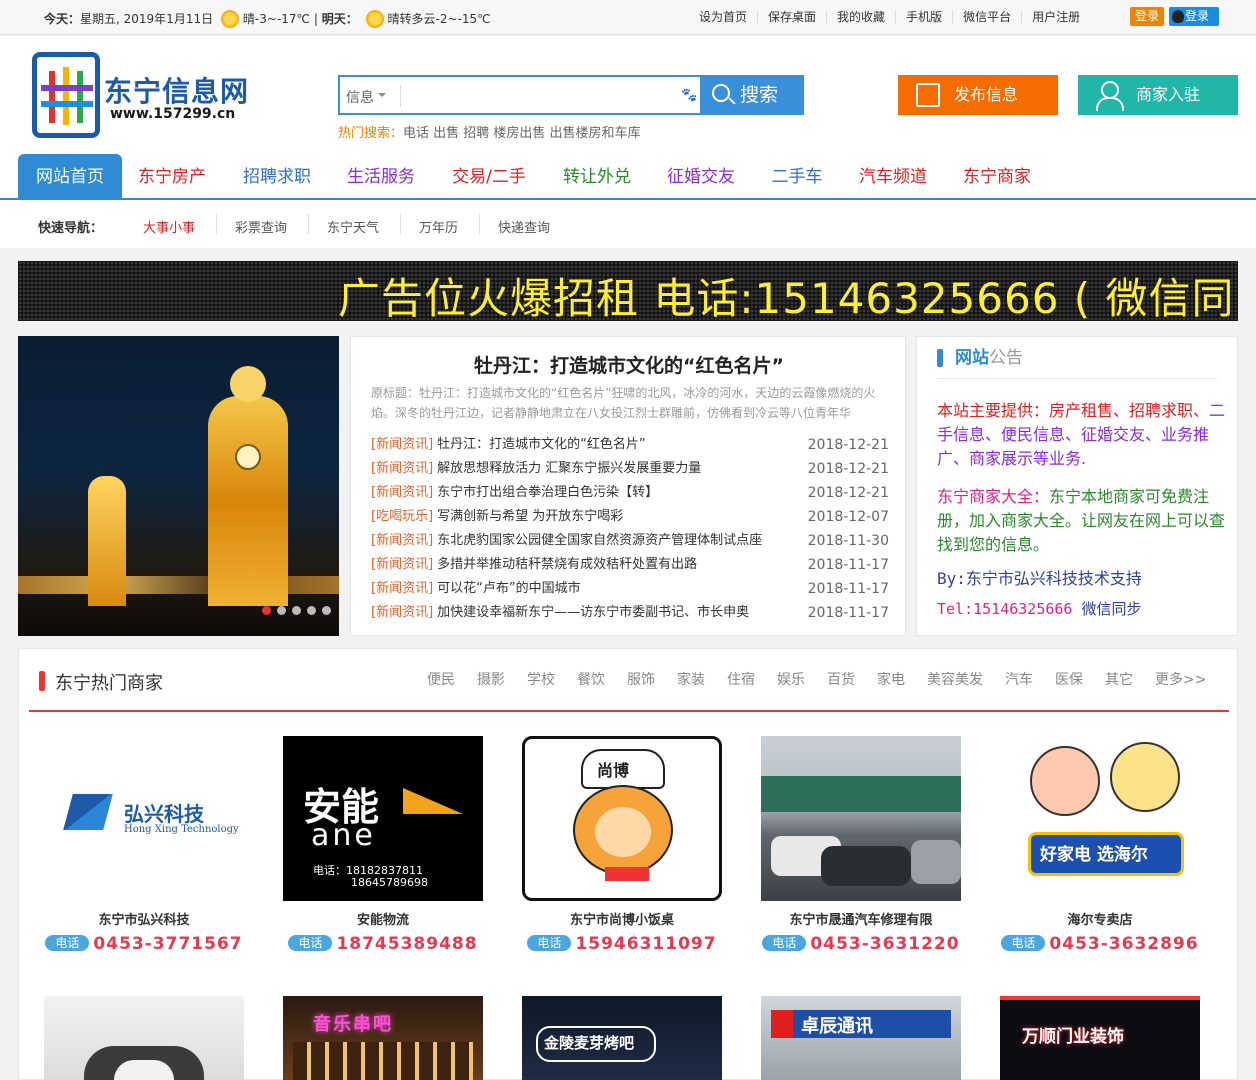 Image resolution: width=1256 pixels, height=1080 pixels. Describe the element at coordinates (144, 918) in the screenshot. I see `merchant-name: 东宁市弘兴科技` at that location.